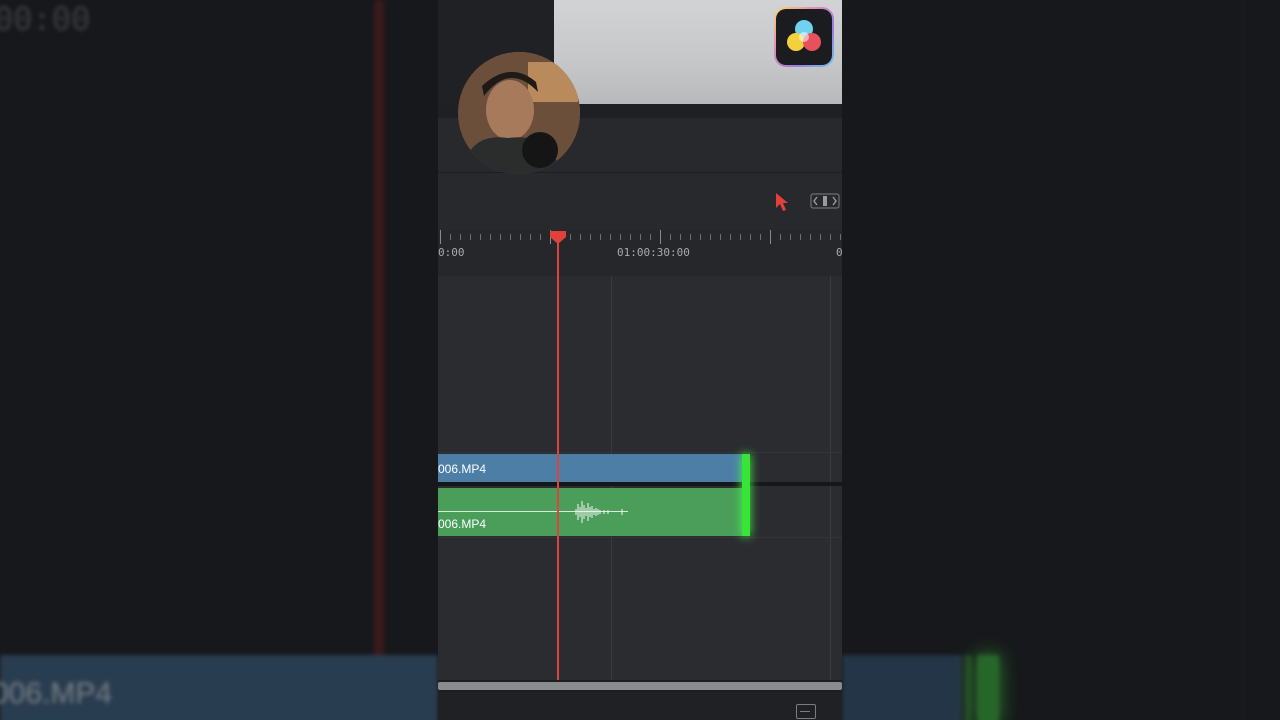 Image resolution: width=1280 pixels, height=720 pixels. Describe the element at coordinates (782, 202) in the screenshot. I see `red-arrow-cursor-icon` at that location.